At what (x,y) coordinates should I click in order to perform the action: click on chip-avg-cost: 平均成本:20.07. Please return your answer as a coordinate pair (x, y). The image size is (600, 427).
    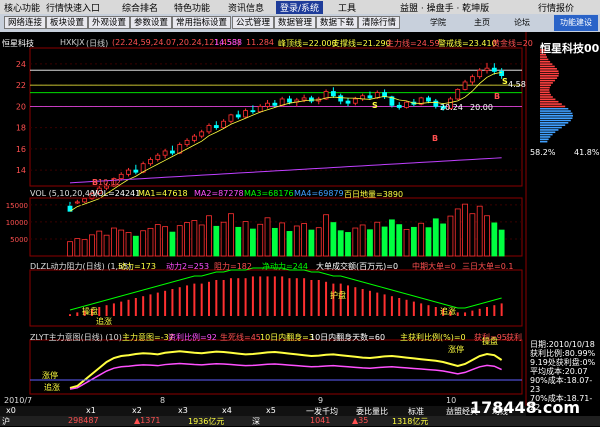
    Looking at the image, I should click on (559, 371).